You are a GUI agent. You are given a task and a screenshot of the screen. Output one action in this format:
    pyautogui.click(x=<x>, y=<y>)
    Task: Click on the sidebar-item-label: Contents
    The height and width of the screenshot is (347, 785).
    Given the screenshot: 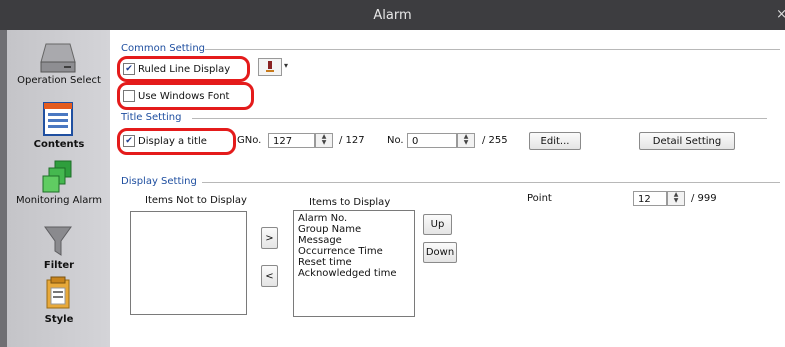 What is the action you would take?
    pyautogui.click(x=59, y=144)
    